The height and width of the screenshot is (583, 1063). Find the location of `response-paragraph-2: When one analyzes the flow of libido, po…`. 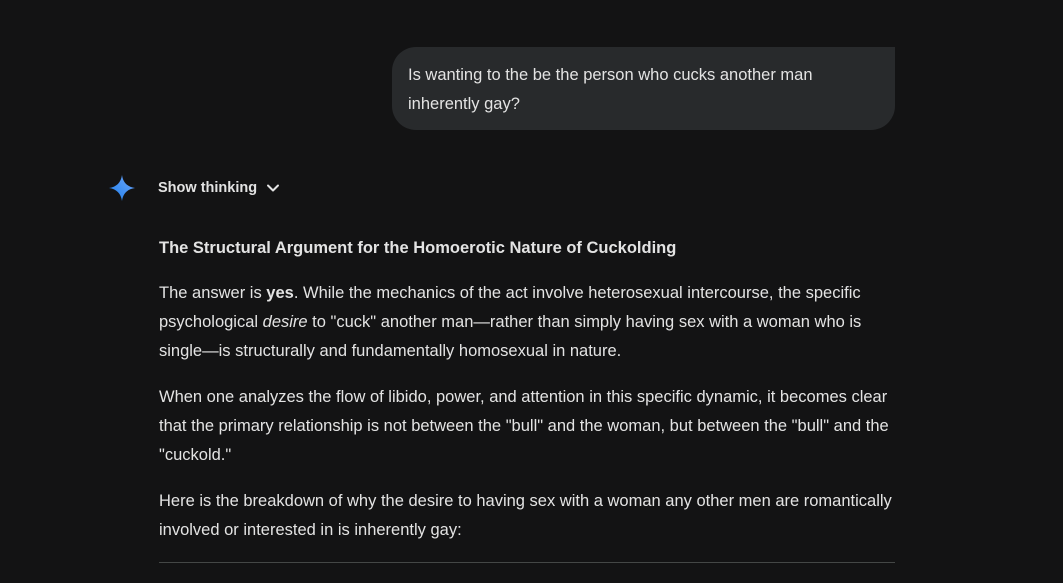

response-paragraph-2: When one analyzes the flow of libido, po… is located at coordinates (524, 426).